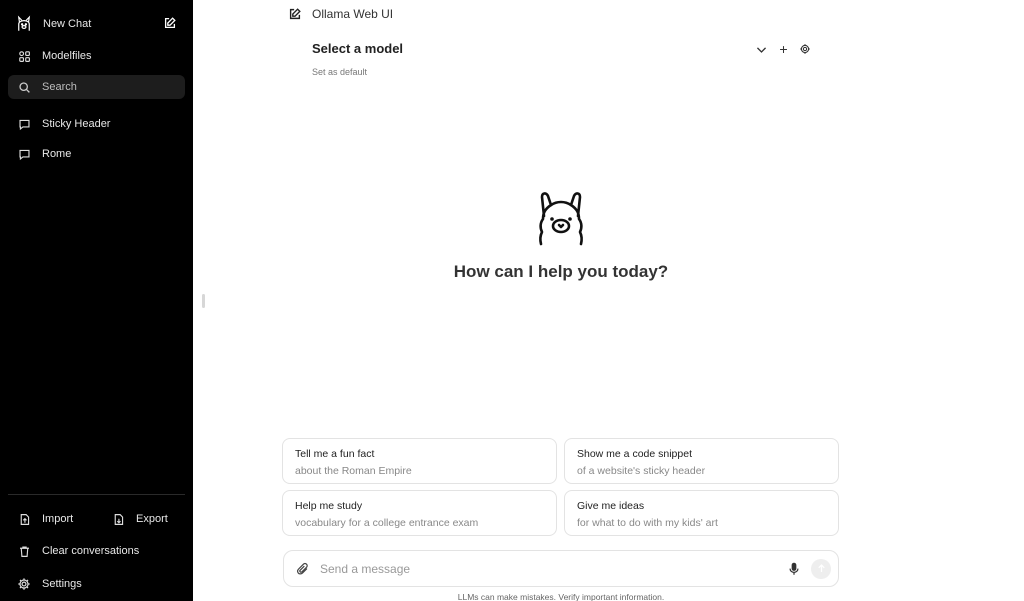  I want to click on import-icon, so click(24, 519).